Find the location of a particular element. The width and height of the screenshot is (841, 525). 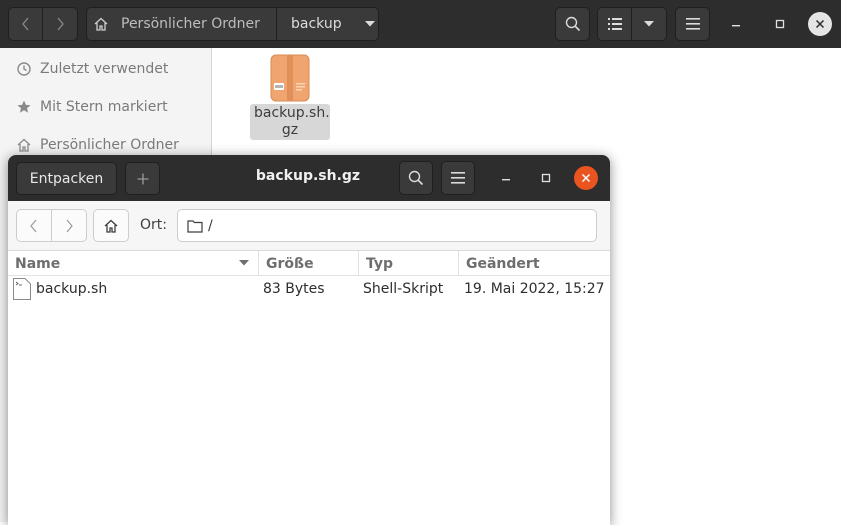

column-header-size: Größe is located at coordinates (308, 263).